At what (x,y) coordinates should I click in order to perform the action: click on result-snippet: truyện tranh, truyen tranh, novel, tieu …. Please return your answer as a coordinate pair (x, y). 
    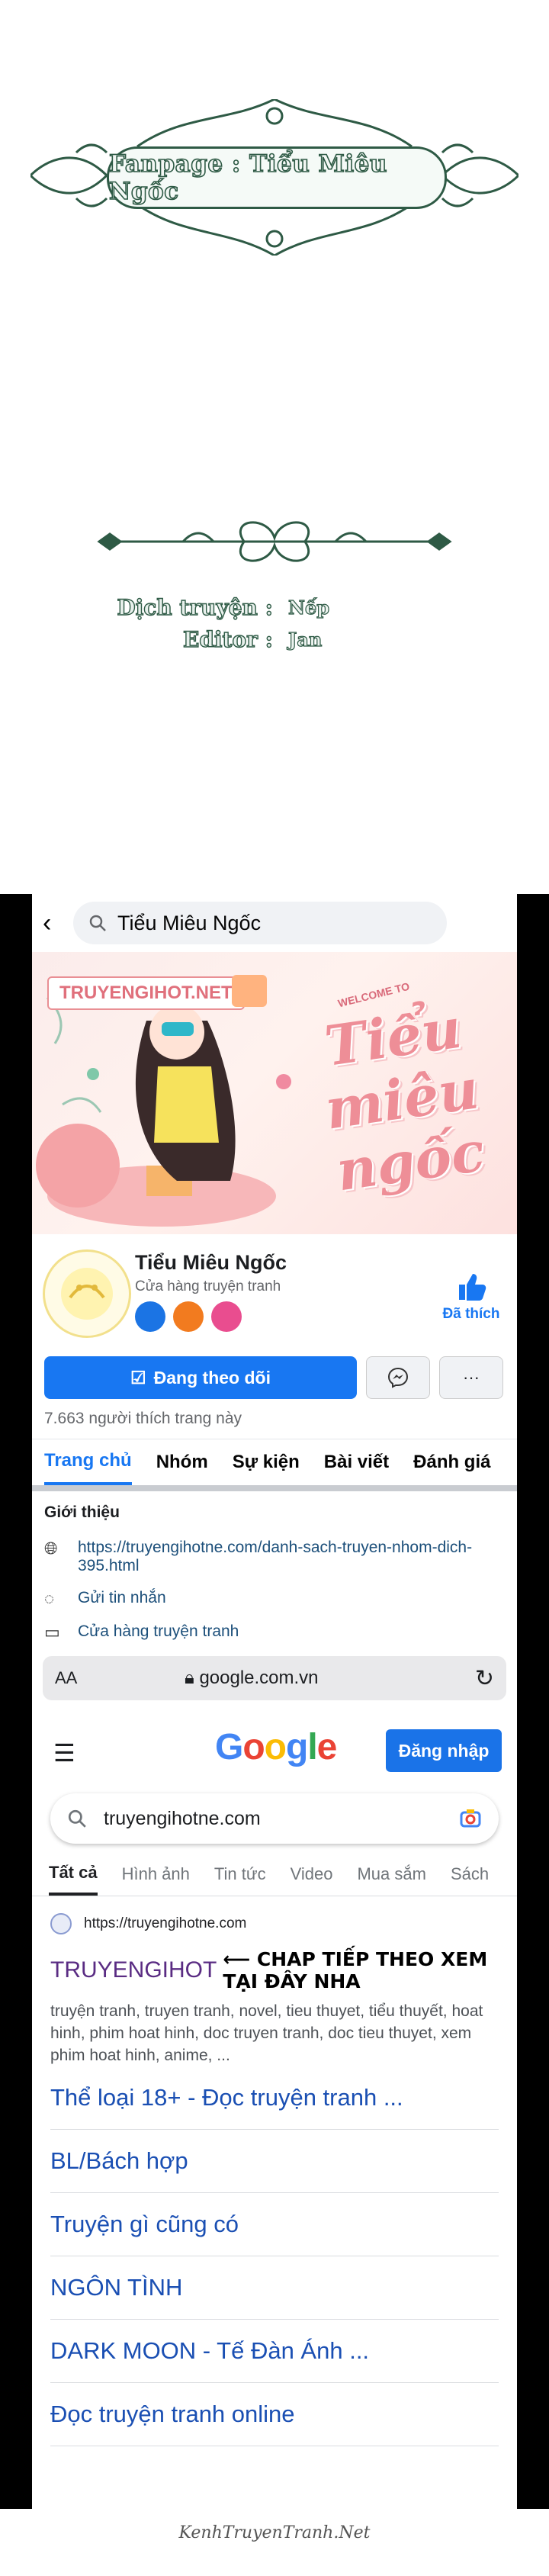
    Looking at the image, I should click on (266, 2033).